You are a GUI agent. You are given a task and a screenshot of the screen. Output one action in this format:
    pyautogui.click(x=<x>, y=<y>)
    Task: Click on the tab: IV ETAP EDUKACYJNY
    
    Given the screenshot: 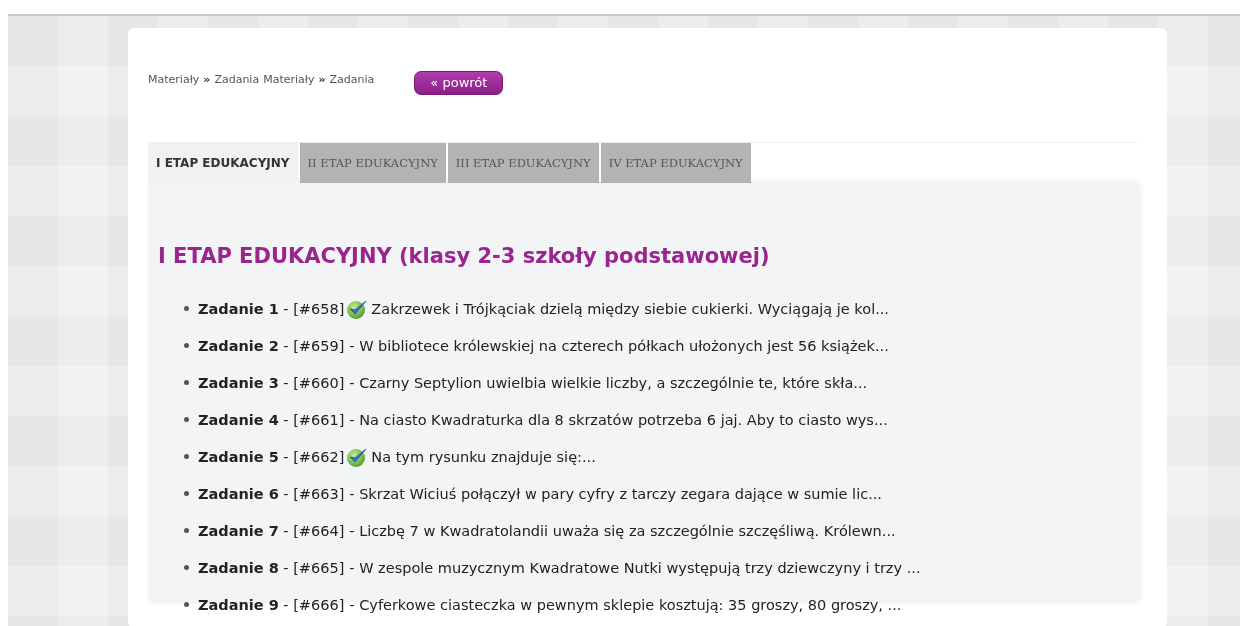 What is the action you would take?
    pyautogui.click(x=675, y=163)
    